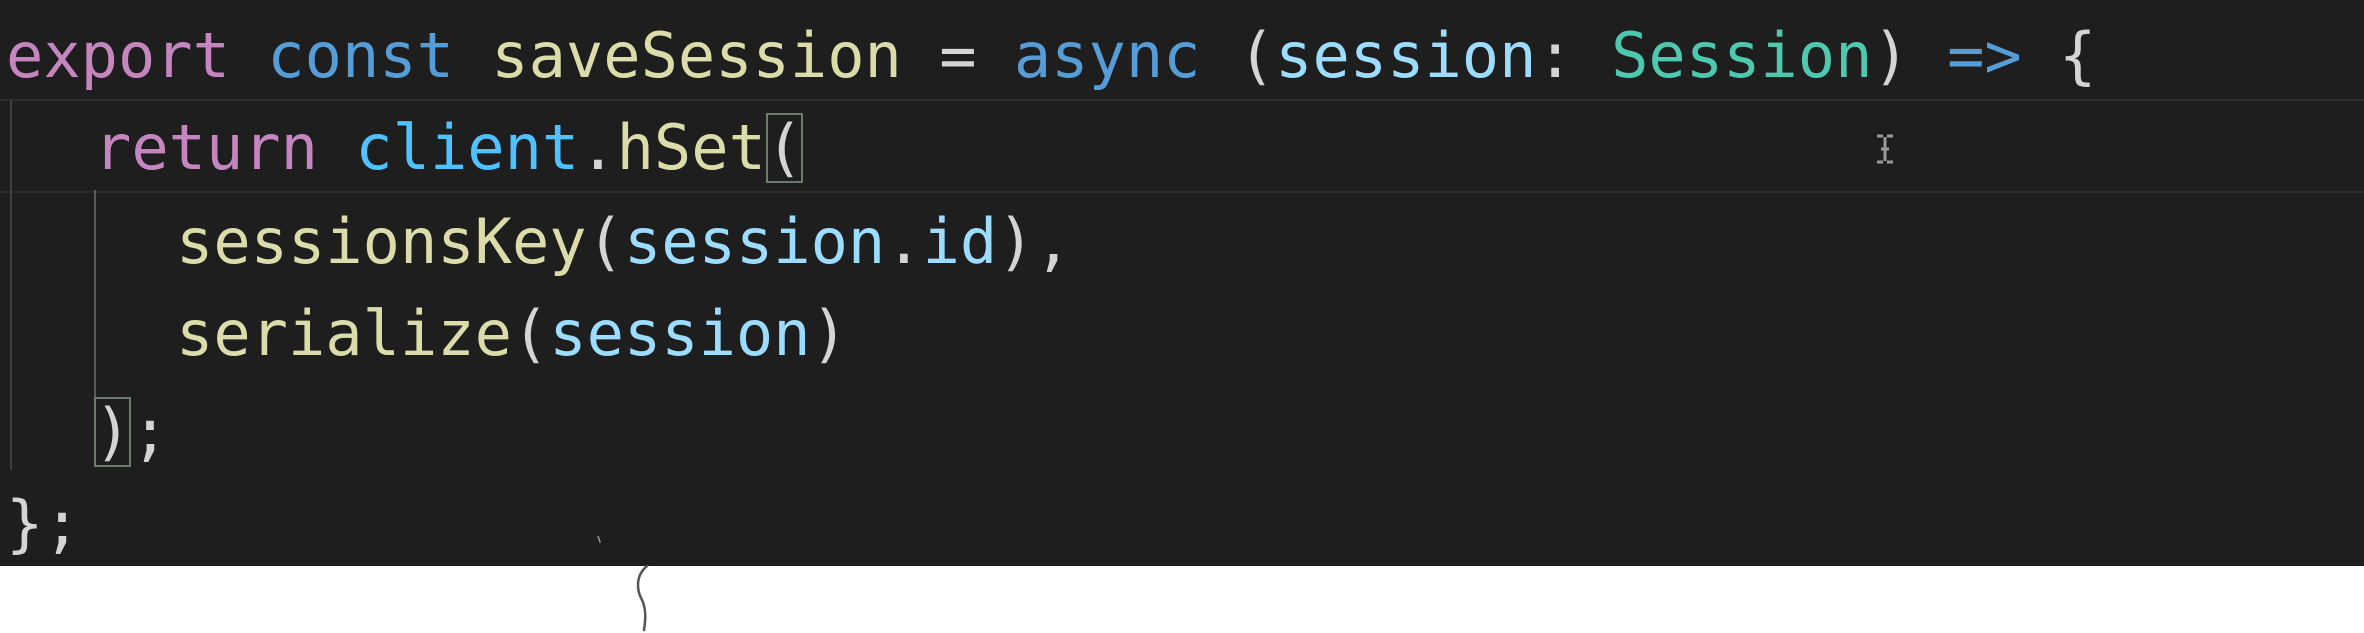 Image resolution: width=2364 pixels, height=633 pixels. I want to click on code-line-4: serialize(session), so click(512, 334).